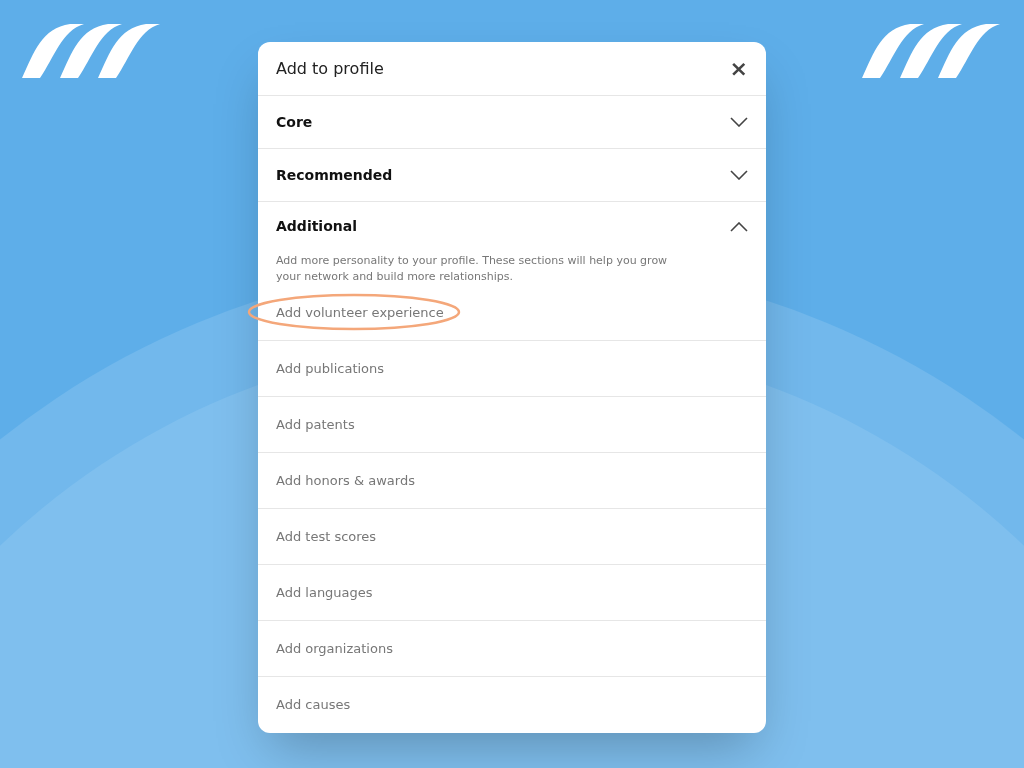 This screenshot has width=1024, height=768. What do you see at coordinates (330, 68) in the screenshot?
I see `dialog-title: Add to profile` at bounding box center [330, 68].